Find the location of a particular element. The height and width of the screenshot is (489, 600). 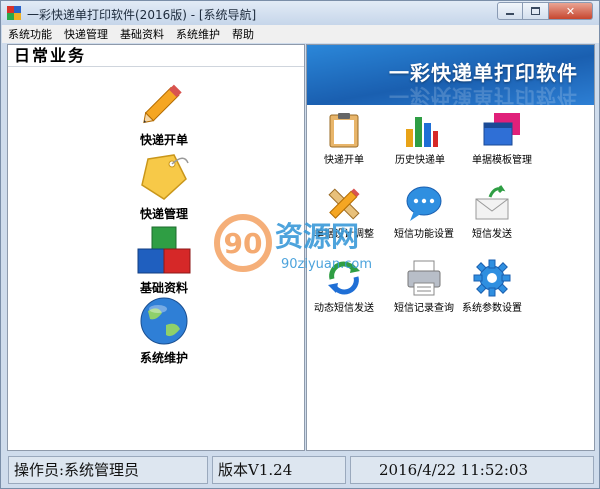

tag-icon is located at coordinates (164, 177).